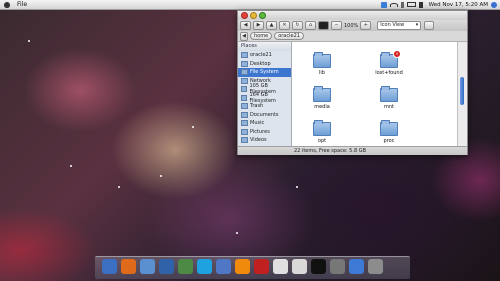 This screenshot has height=281, width=500. What do you see at coordinates (261, 55) in the screenshot?
I see `sidebar-item-label: oracle21` at bounding box center [261, 55].